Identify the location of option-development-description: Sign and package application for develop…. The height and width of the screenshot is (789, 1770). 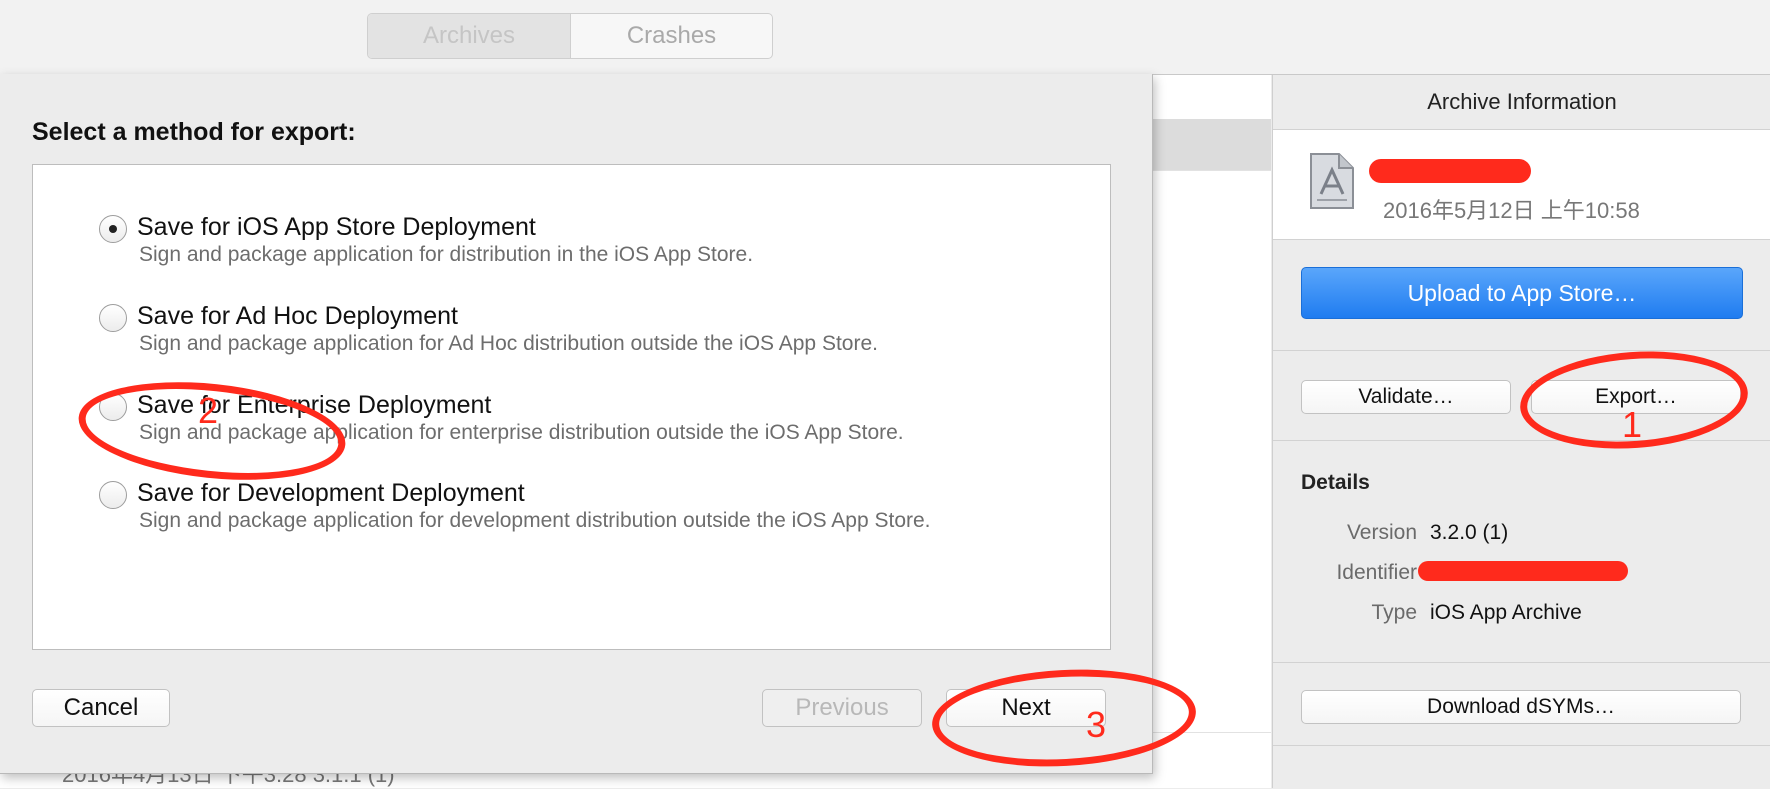
(535, 520).